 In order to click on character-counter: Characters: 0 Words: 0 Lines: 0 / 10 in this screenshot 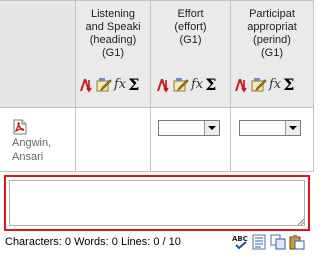, I will do `click(93, 242)`.